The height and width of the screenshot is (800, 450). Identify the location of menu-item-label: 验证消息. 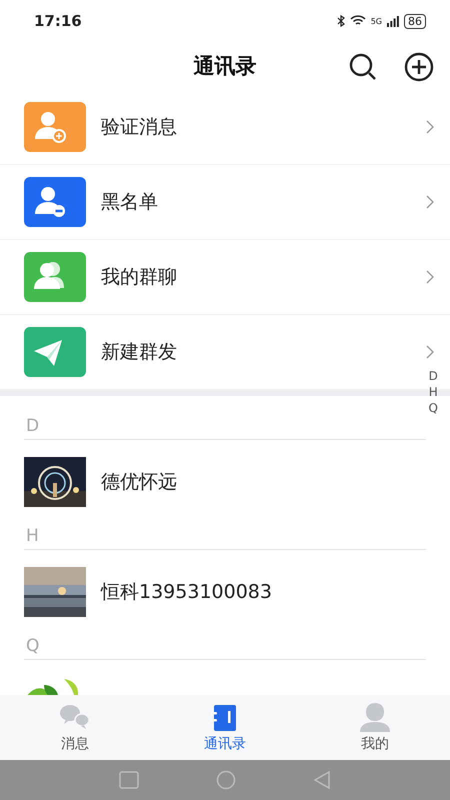
(263, 127).